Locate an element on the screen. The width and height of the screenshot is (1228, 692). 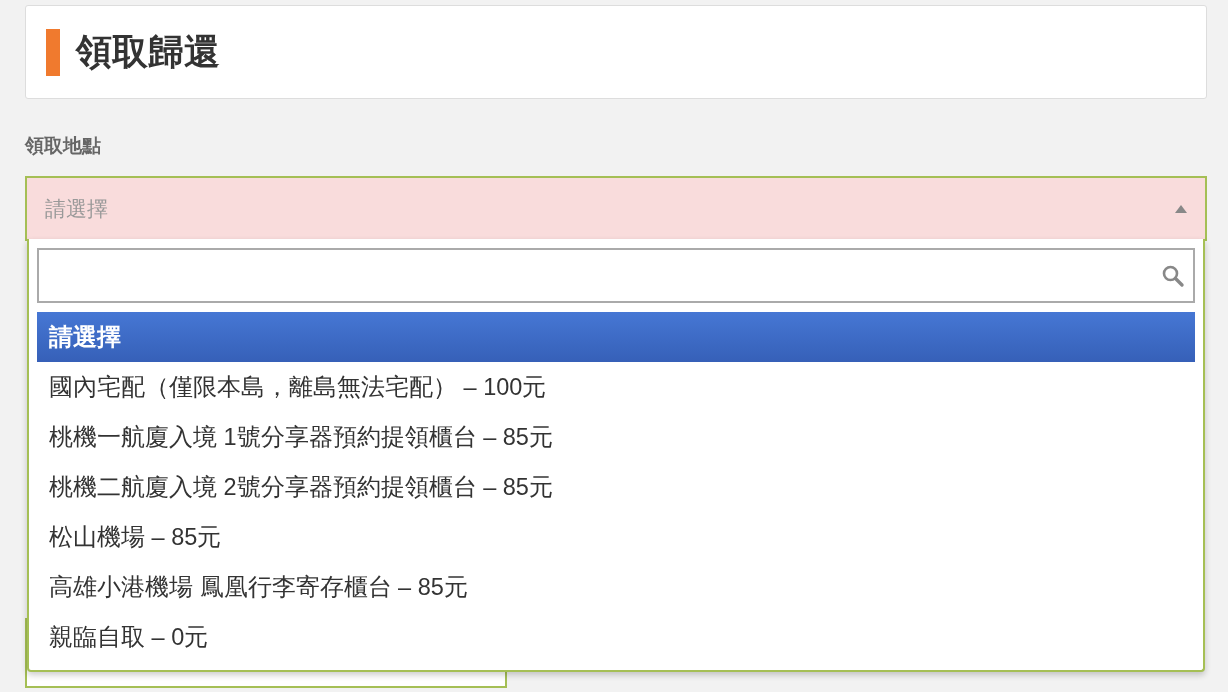
dropdown-option: 請選擇 is located at coordinates (616, 337).